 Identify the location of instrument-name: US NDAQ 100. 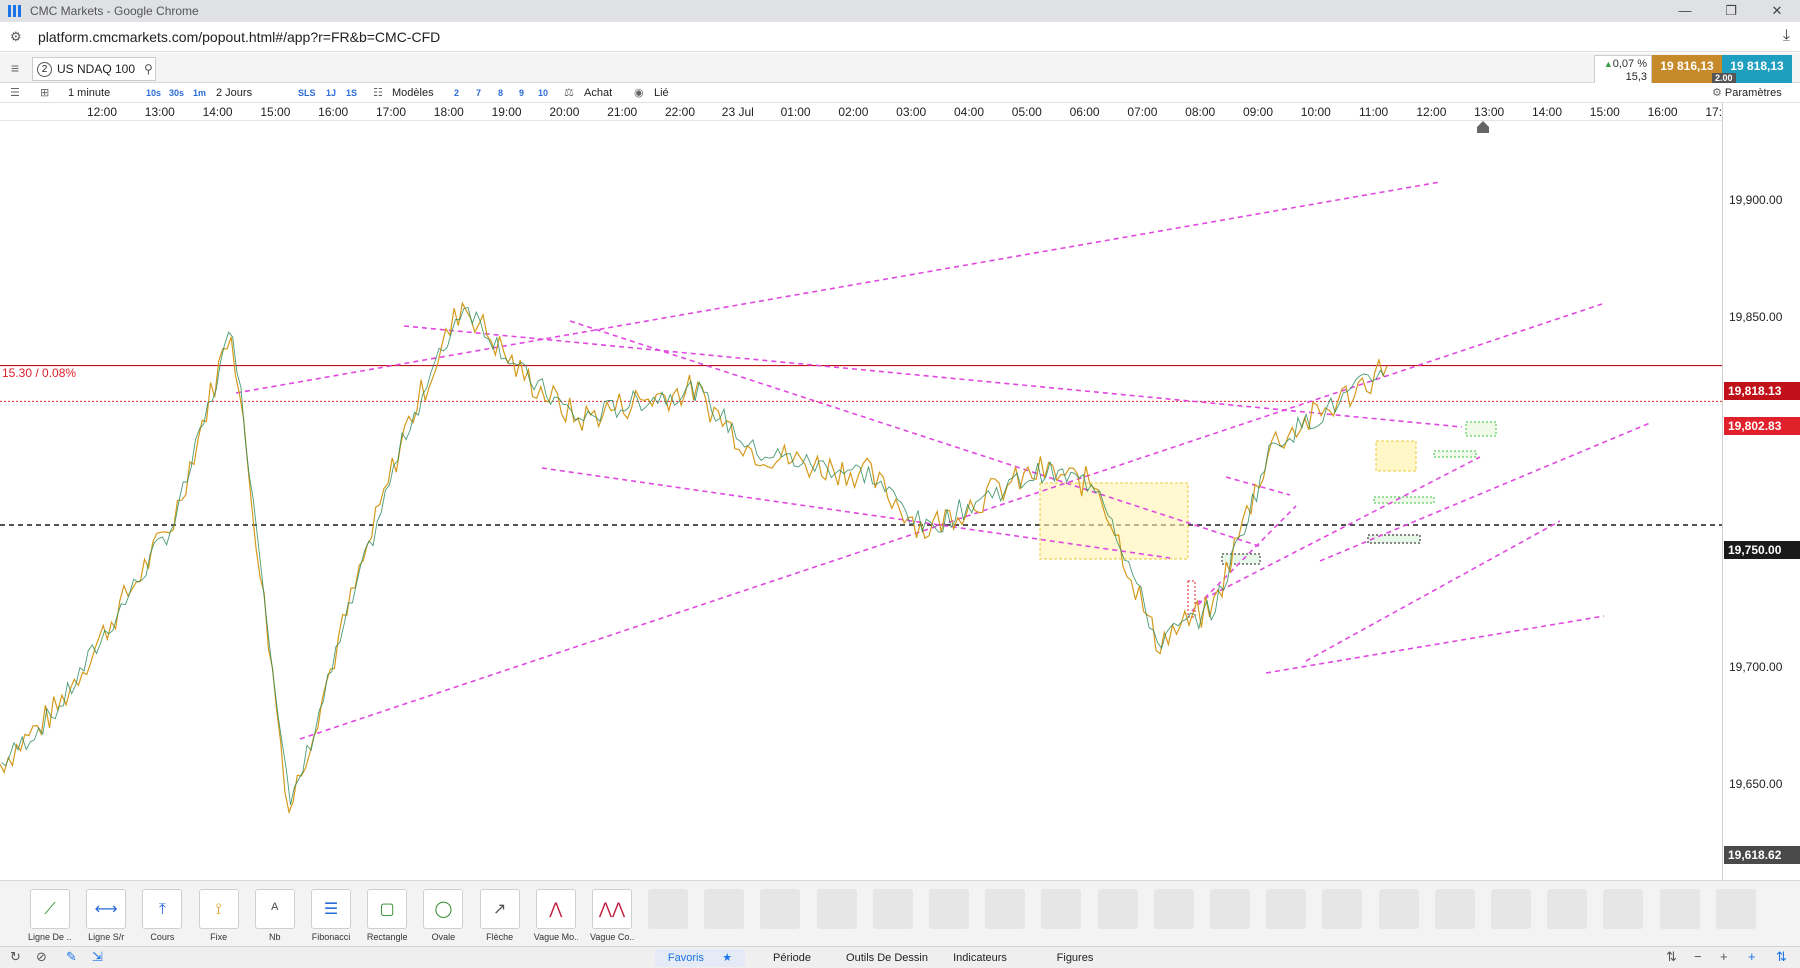
(96, 69).